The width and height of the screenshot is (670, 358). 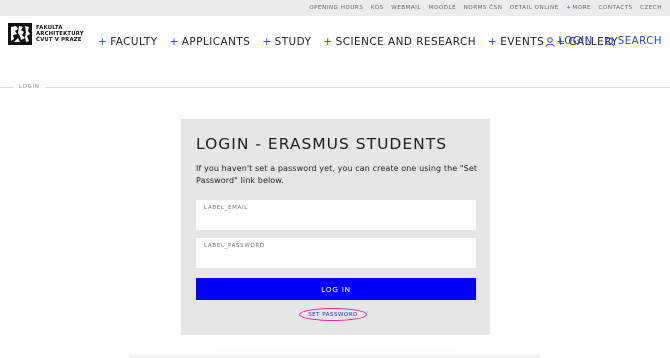 I want to click on logo-emblem-icon, so click(x=20, y=34).